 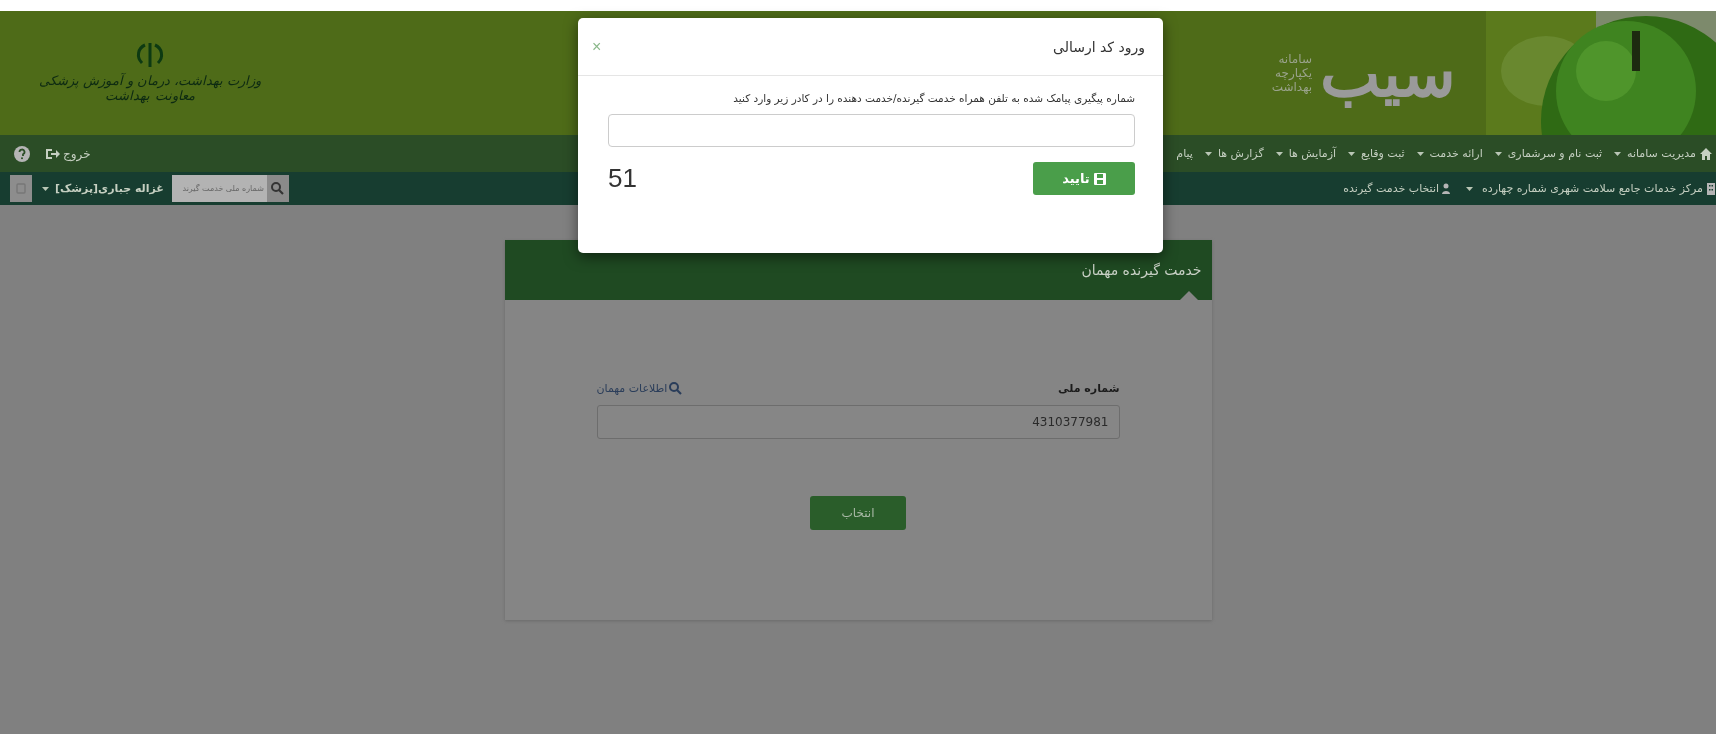 What do you see at coordinates (150, 95) in the screenshot?
I see `ministry-logo-text: معاونت بهداشت` at bounding box center [150, 95].